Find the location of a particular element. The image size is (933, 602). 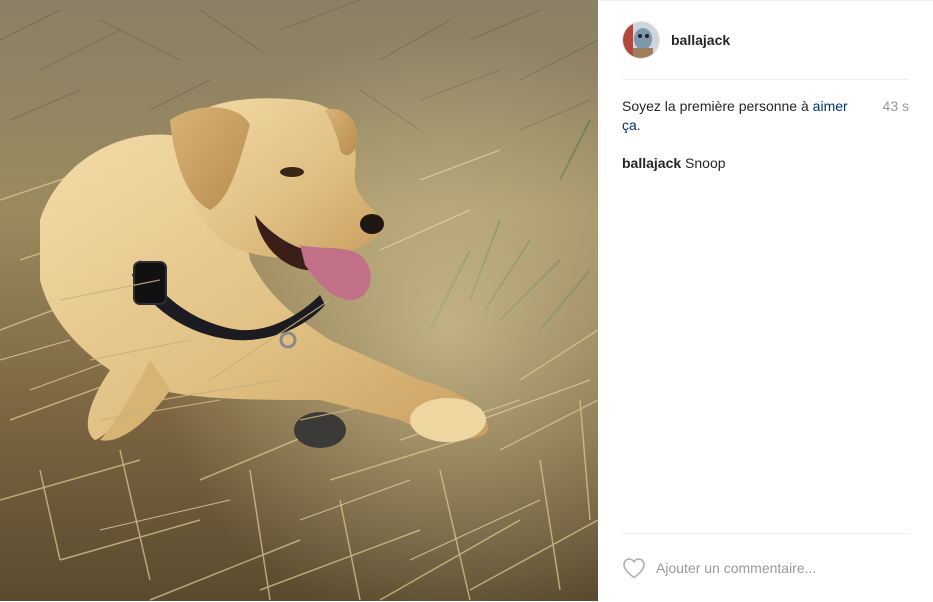

likes-prefix: Soyez la première personne à is located at coordinates (717, 106).